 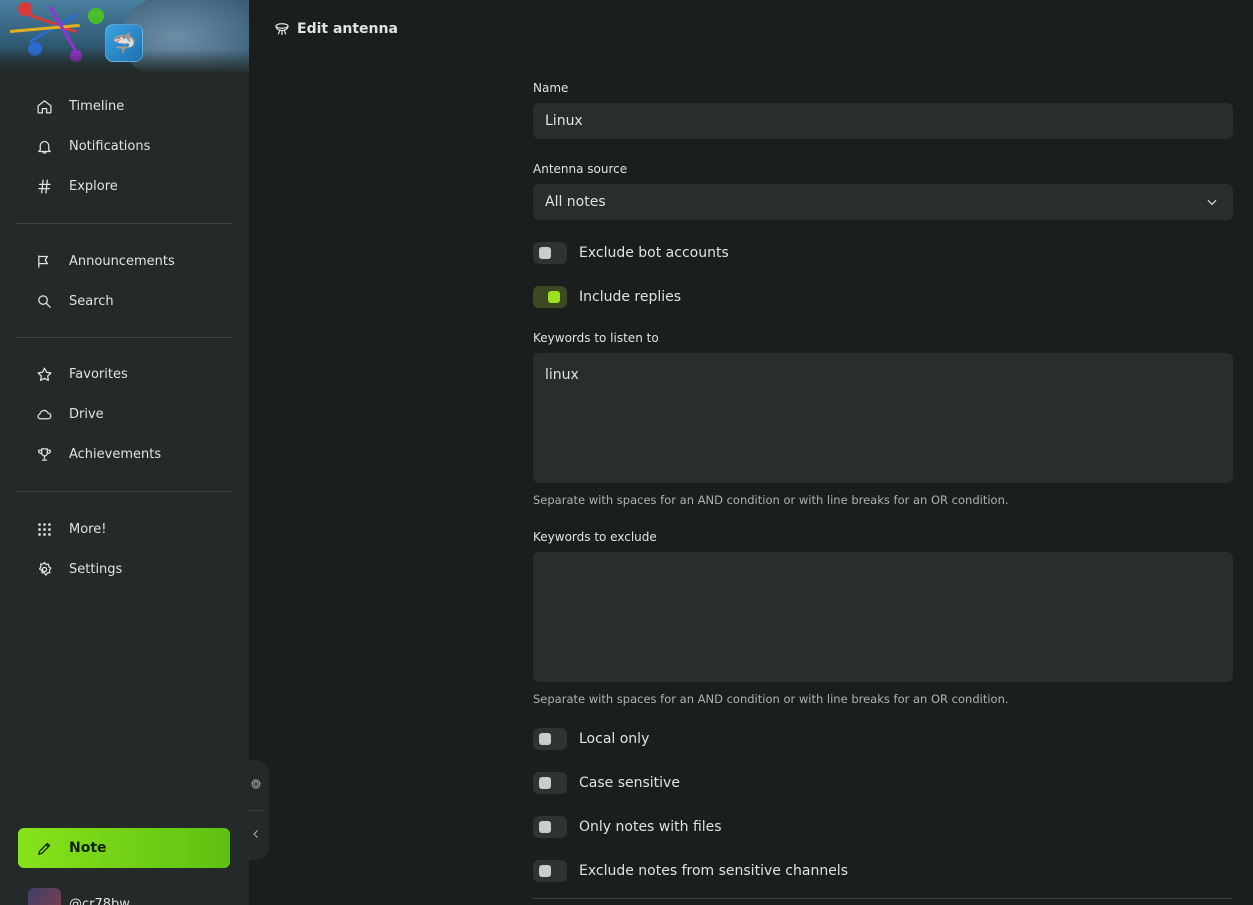 I want to click on megaphone-icon, so click(x=44, y=261).